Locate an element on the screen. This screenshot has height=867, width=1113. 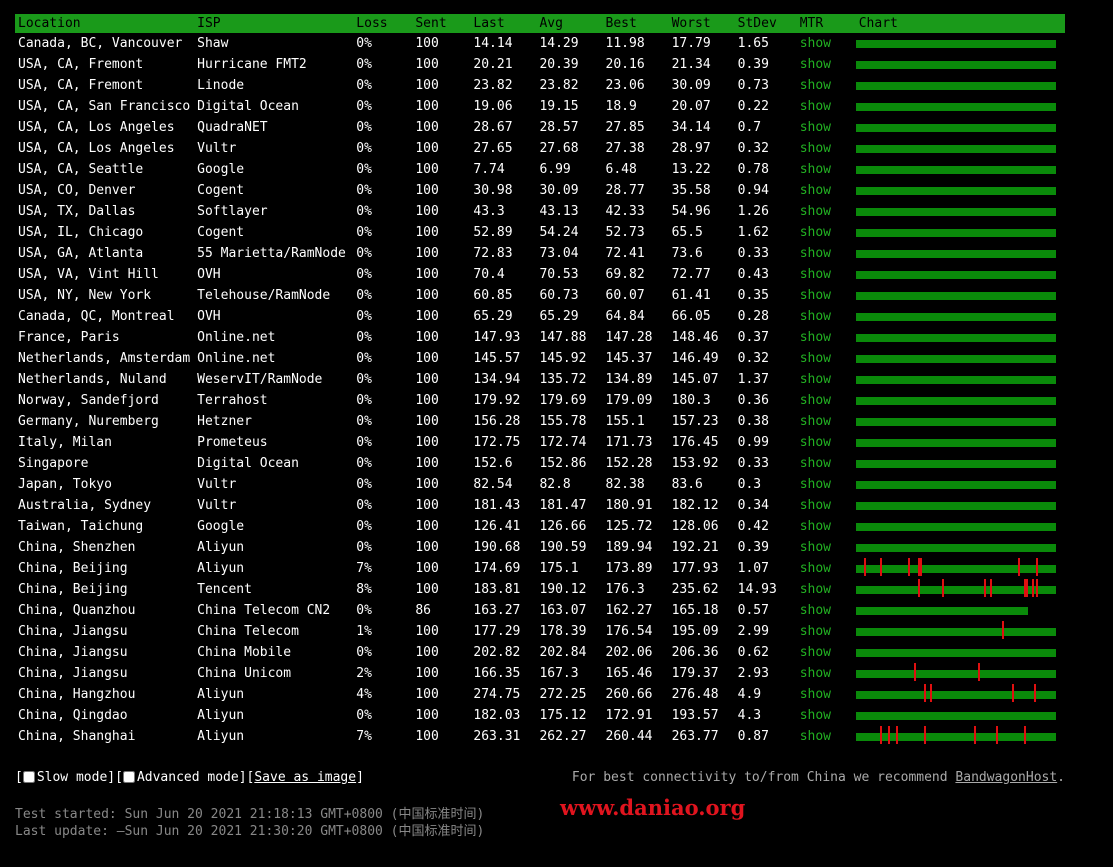
bandwagonhost-link: BandwagonHost is located at coordinates (1006, 777).